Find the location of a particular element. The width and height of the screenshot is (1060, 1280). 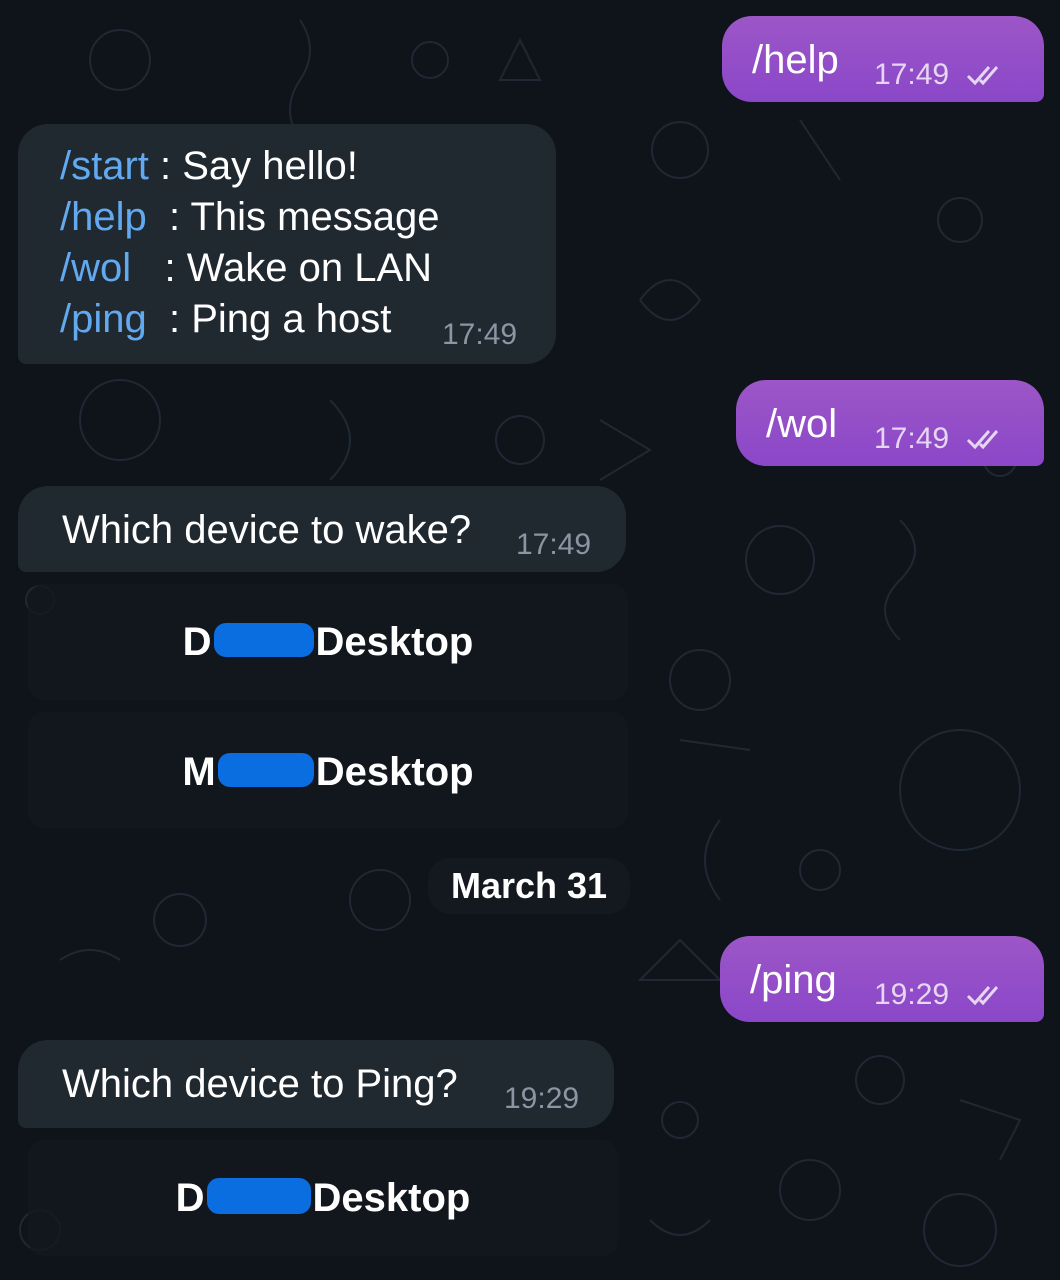

button-label: M Desktop is located at coordinates (328, 772).